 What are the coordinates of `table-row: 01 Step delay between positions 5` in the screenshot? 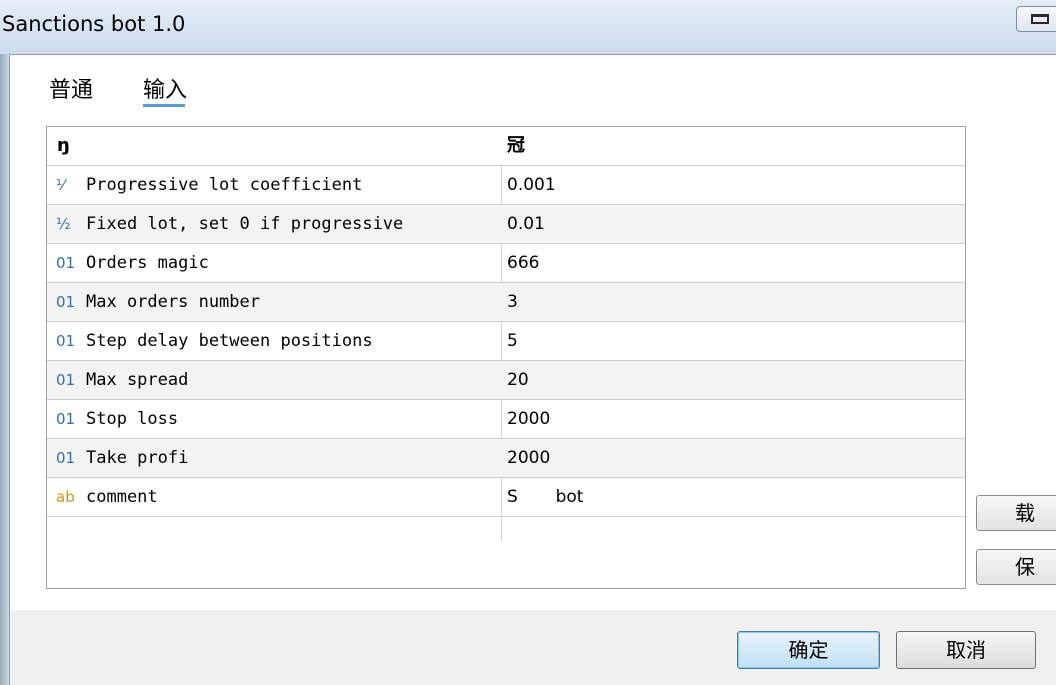 It's located at (506, 341).